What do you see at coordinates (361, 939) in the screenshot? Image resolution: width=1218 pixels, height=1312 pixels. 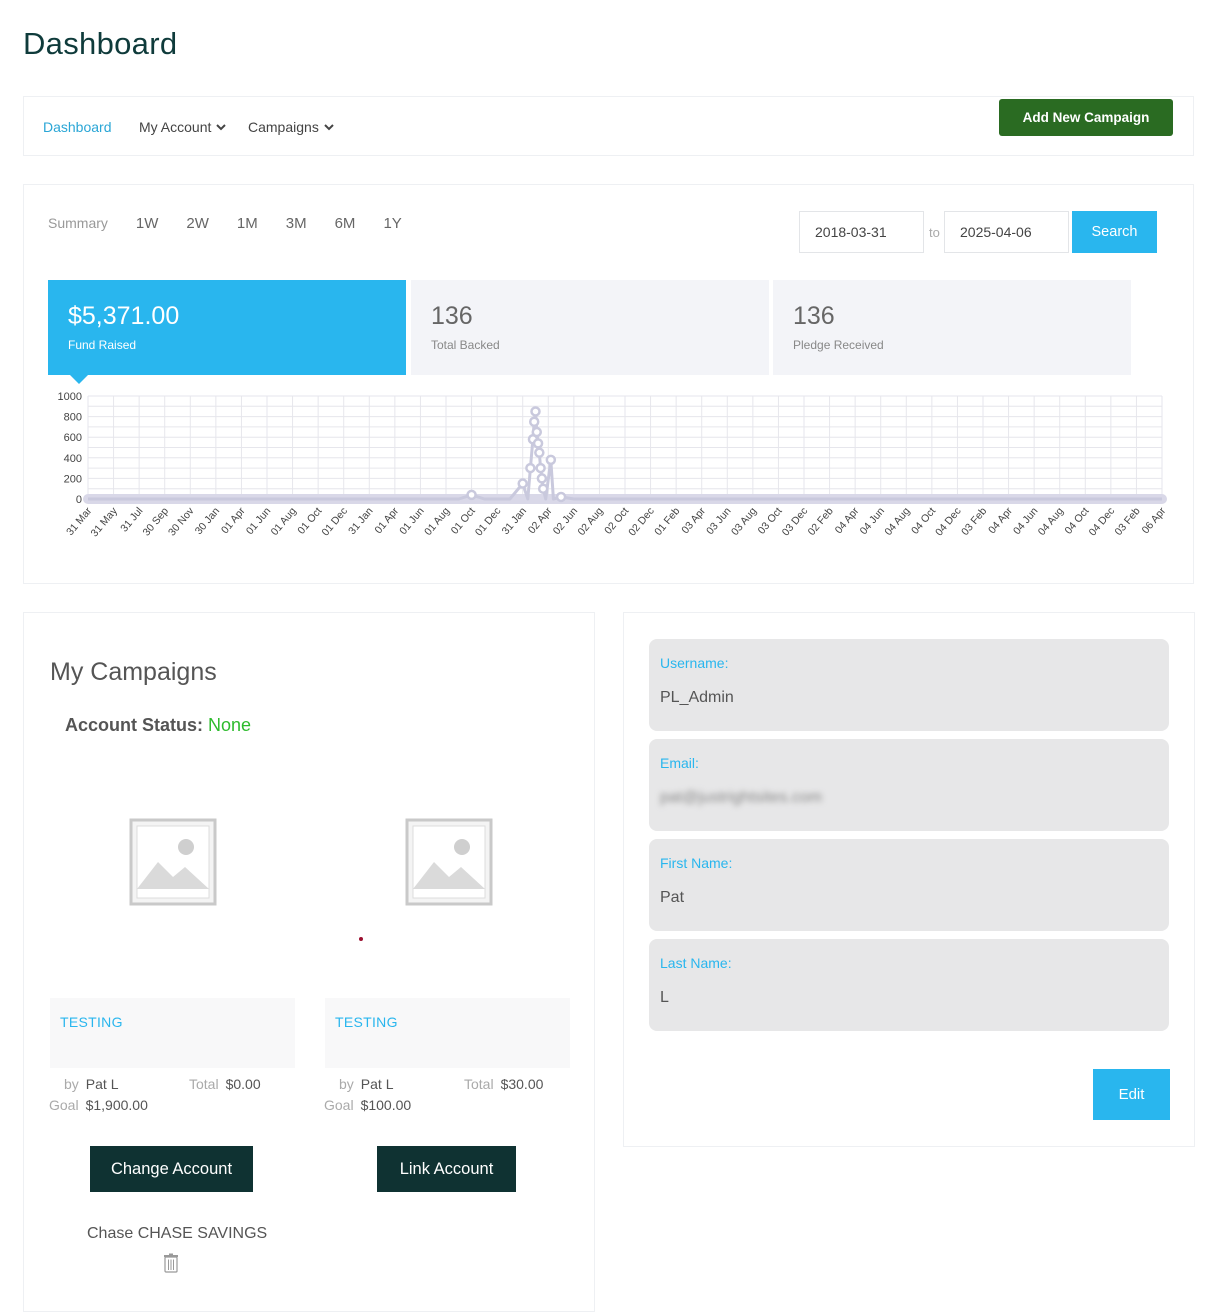 I see `stray-dot` at bounding box center [361, 939].